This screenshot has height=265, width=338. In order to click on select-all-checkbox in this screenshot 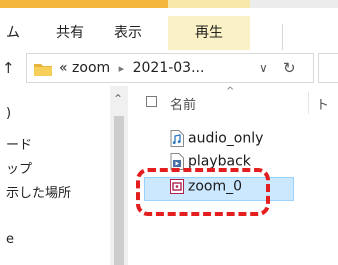, I will do `click(151, 101)`.